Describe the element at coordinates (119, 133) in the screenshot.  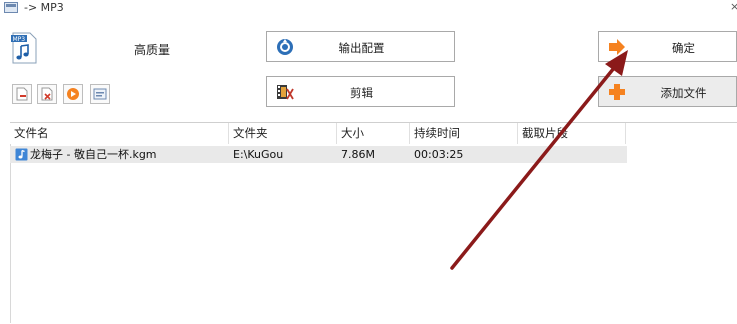
I see `column-header-filename: 文件名` at that location.